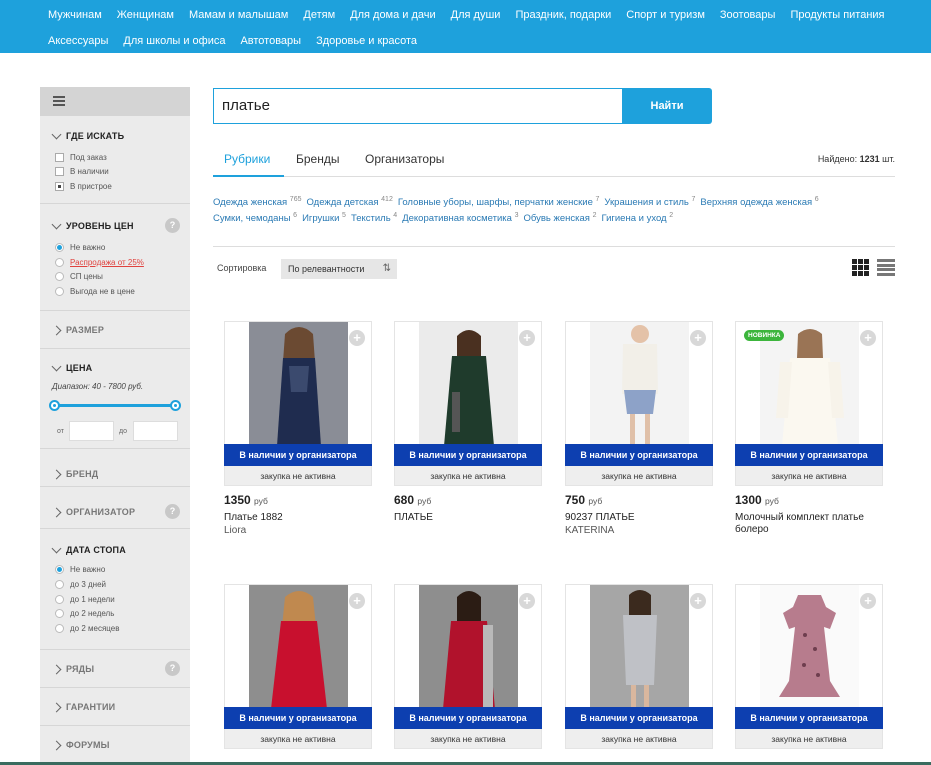 The width and height of the screenshot is (931, 765). What do you see at coordinates (563, 15) in the screenshot?
I see `category-link: Праздник, подарки` at bounding box center [563, 15].